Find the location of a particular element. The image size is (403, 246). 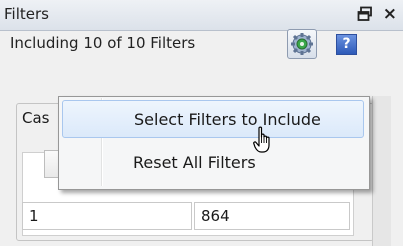

menu-item-select-filters: Select Filters to Include is located at coordinates (213, 119).